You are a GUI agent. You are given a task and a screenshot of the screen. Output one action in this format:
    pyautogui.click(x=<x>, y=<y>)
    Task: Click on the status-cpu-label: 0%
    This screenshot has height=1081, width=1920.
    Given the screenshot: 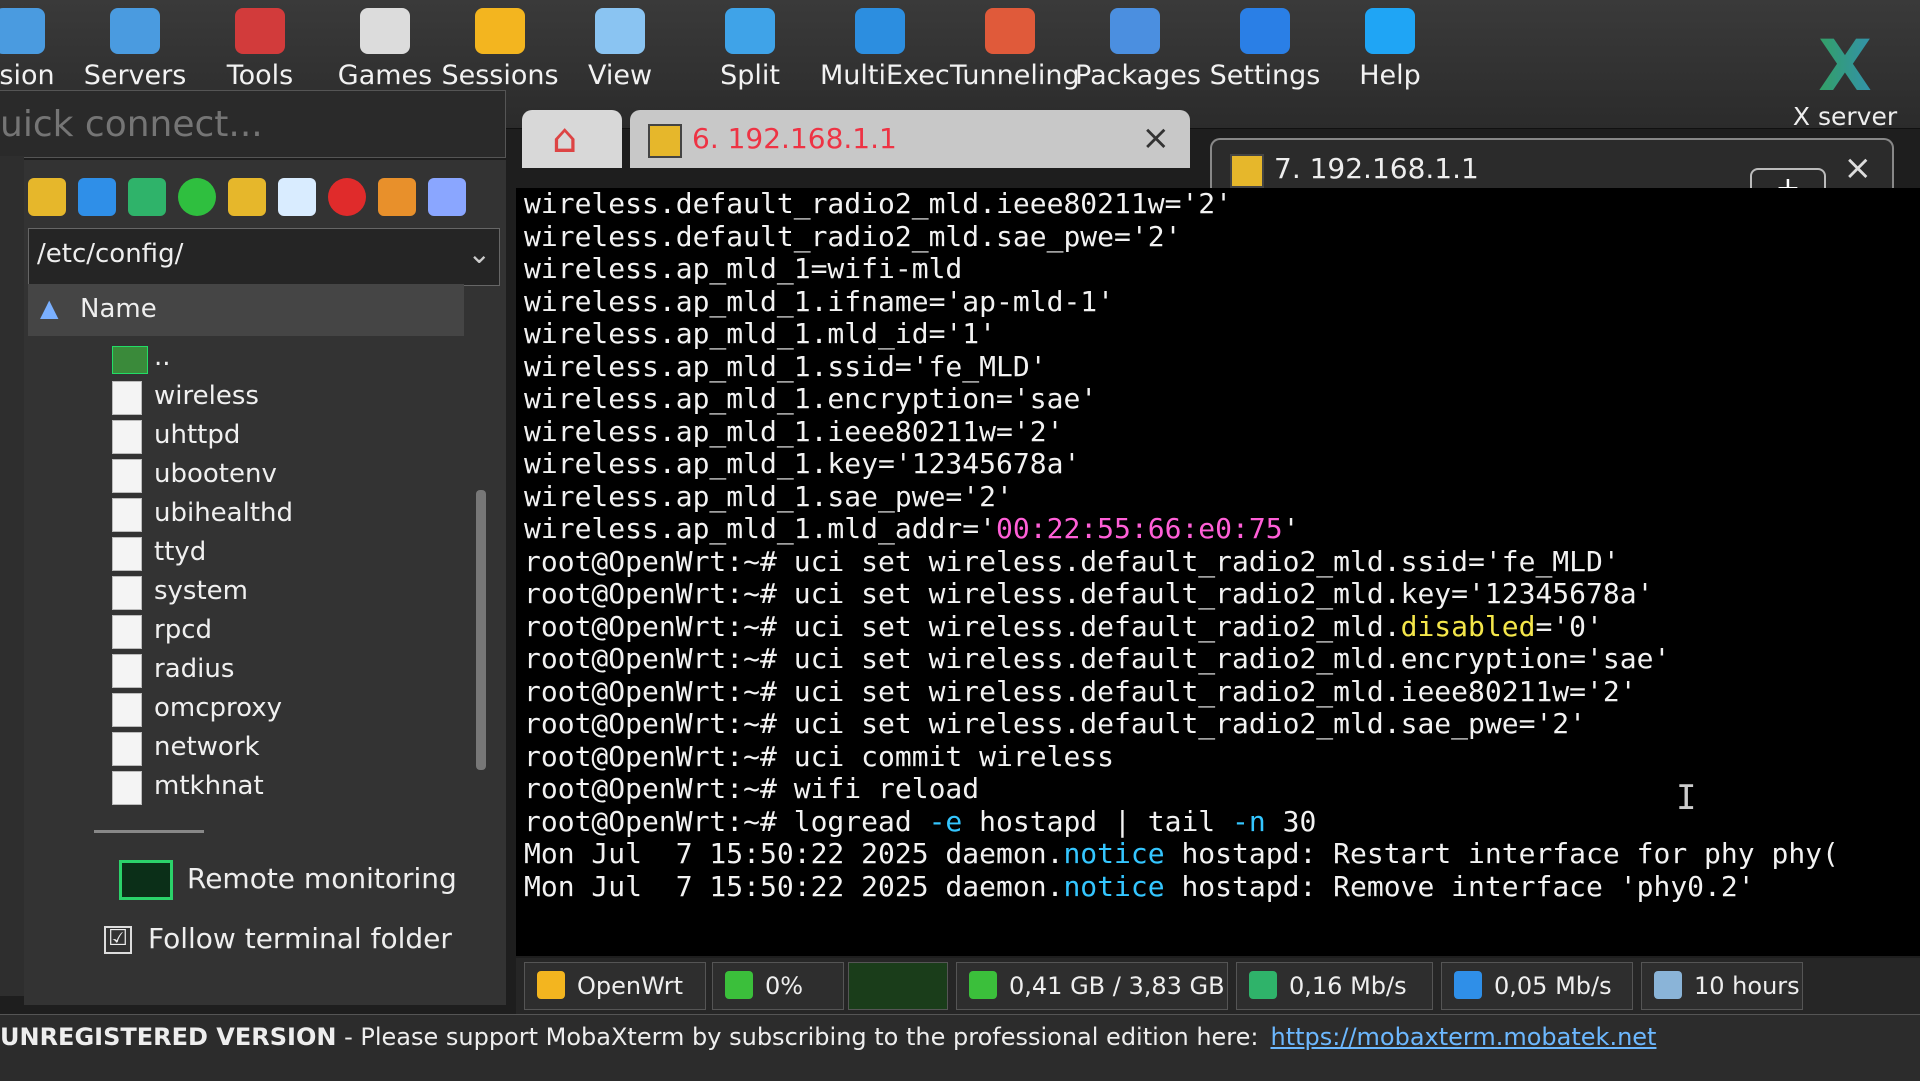 What is the action you would take?
    pyautogui.click(x=784, y=986)
    